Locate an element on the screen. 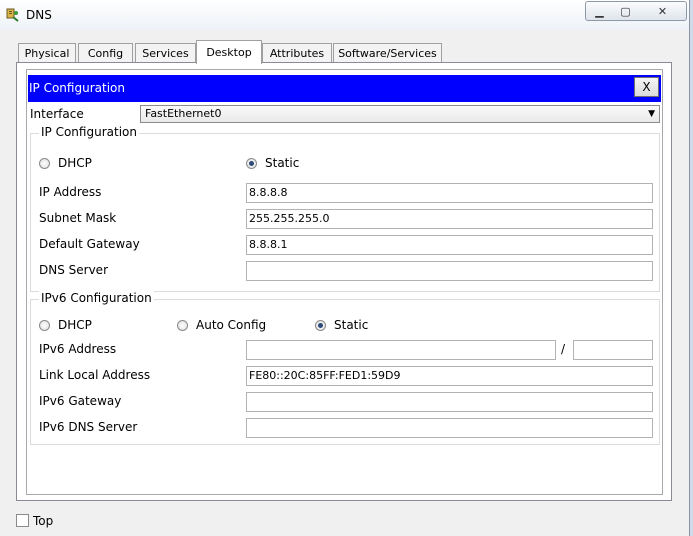  panel-header: IP Configuration X is located at coordinates (344, 88).